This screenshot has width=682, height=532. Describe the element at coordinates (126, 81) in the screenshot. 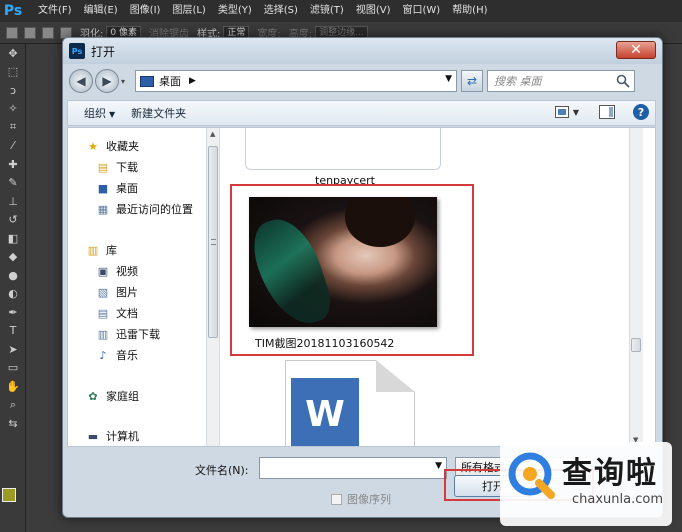

I see `history-dropdown-icon: ▾` at that location.